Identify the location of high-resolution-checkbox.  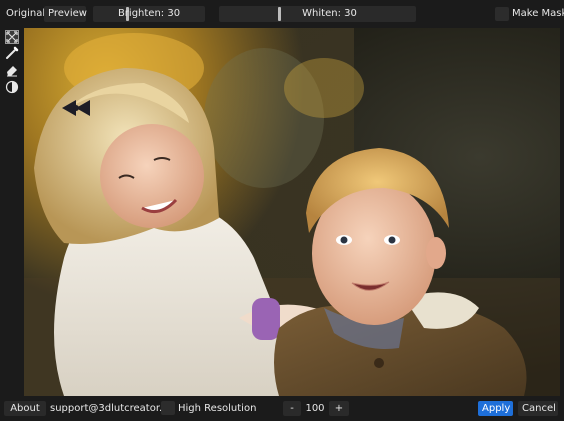
(168, 408).